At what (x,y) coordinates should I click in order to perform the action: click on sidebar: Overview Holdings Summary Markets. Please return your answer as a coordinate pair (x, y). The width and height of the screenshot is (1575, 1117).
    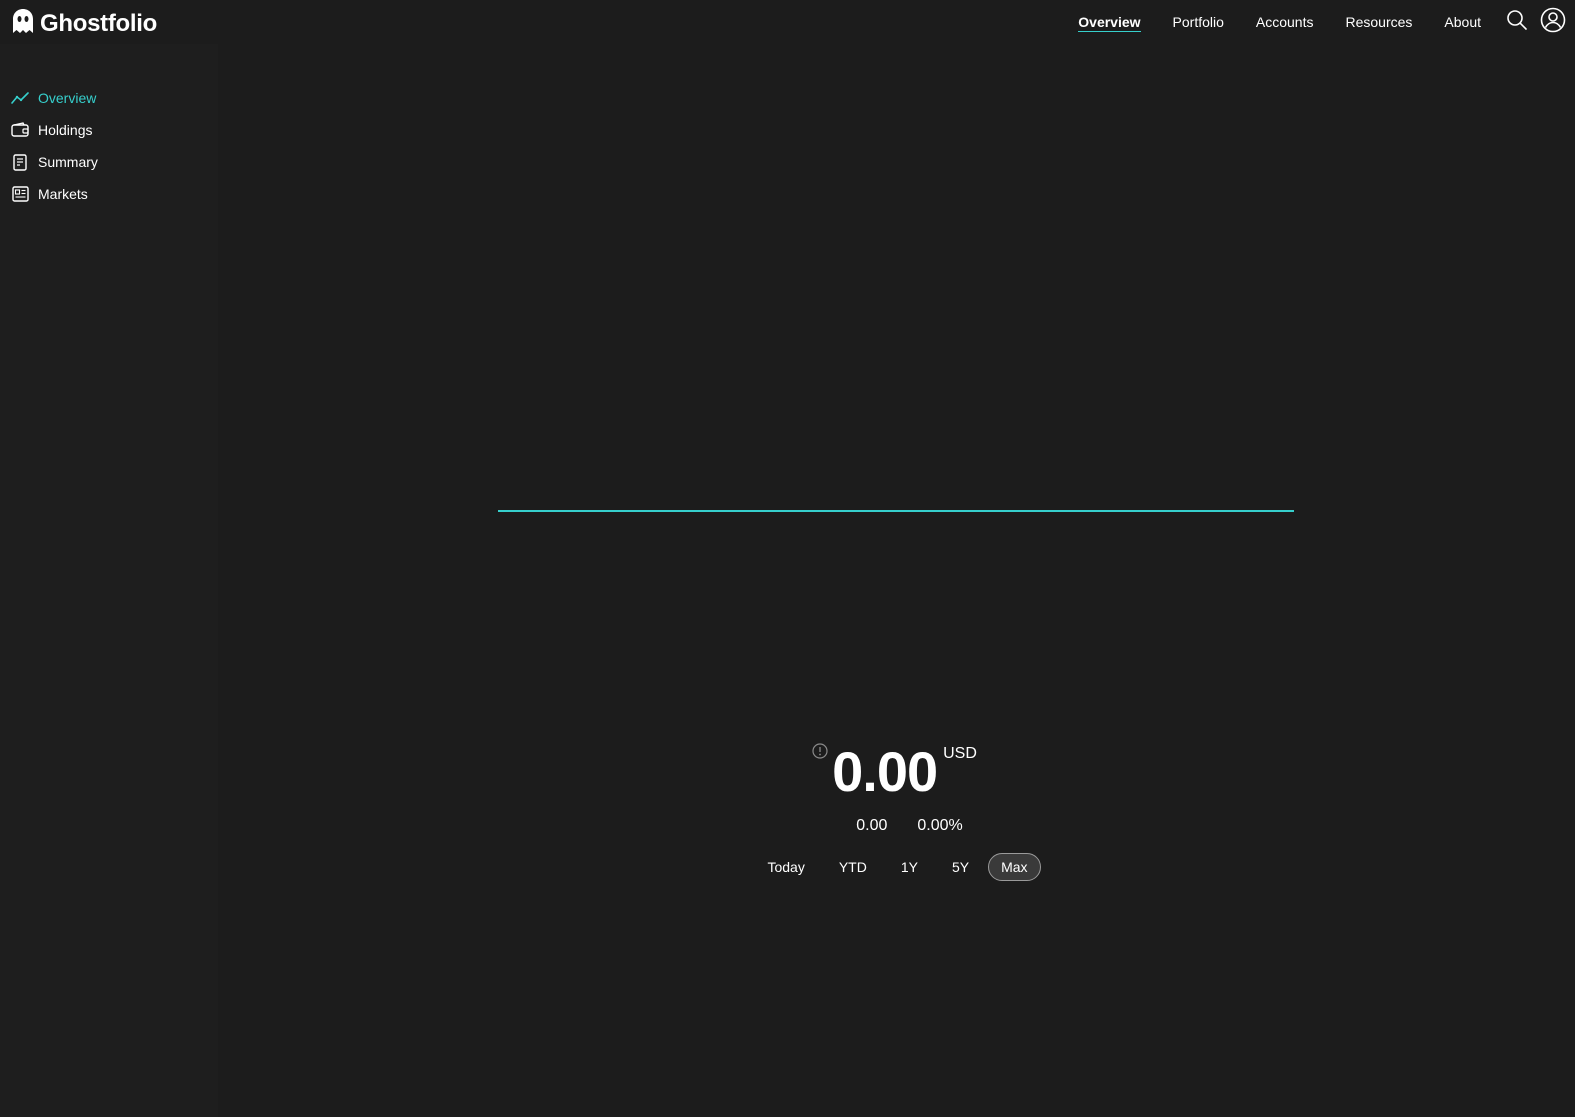
    Looking at the image, I should click on (109, 580).